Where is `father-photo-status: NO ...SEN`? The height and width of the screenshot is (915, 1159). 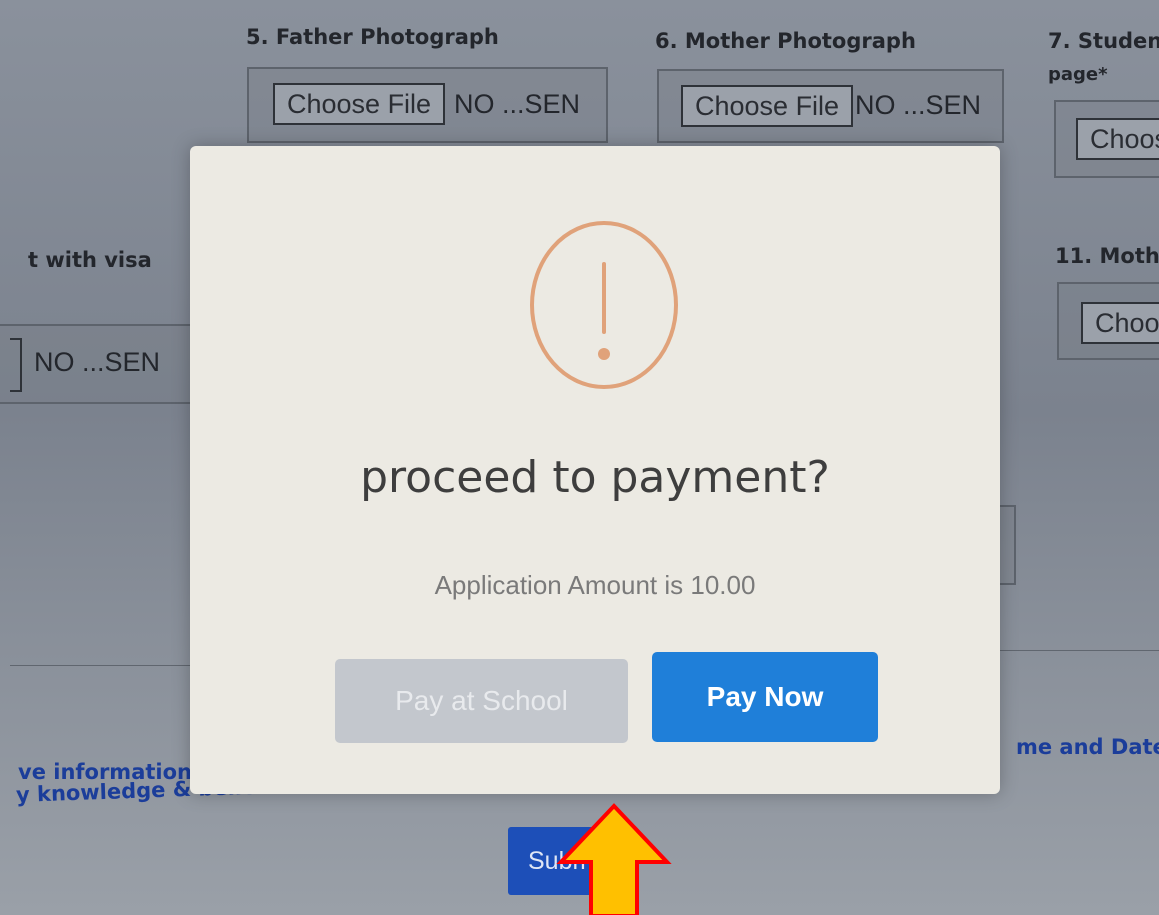 father-photo-status: NO ...SEN is located at coordinates (517, 104).